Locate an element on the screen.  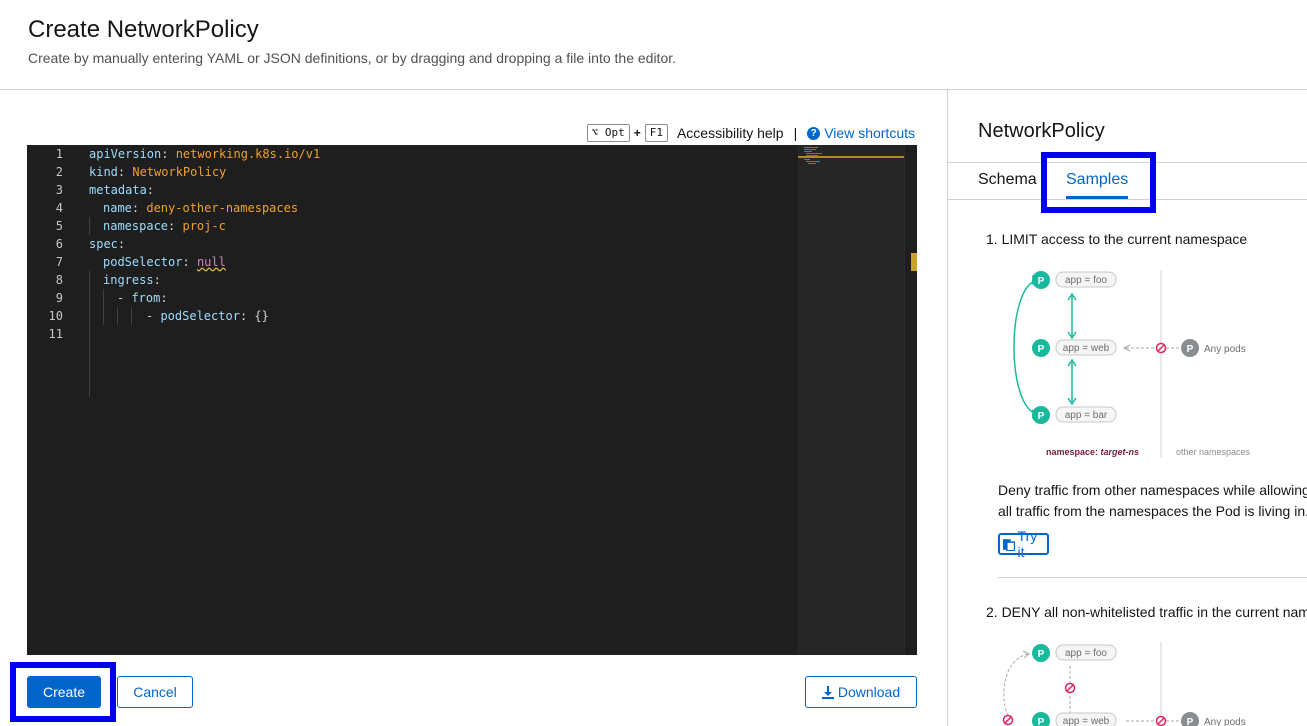
samples-tab-highlight is located at coordinates (1098, 182).